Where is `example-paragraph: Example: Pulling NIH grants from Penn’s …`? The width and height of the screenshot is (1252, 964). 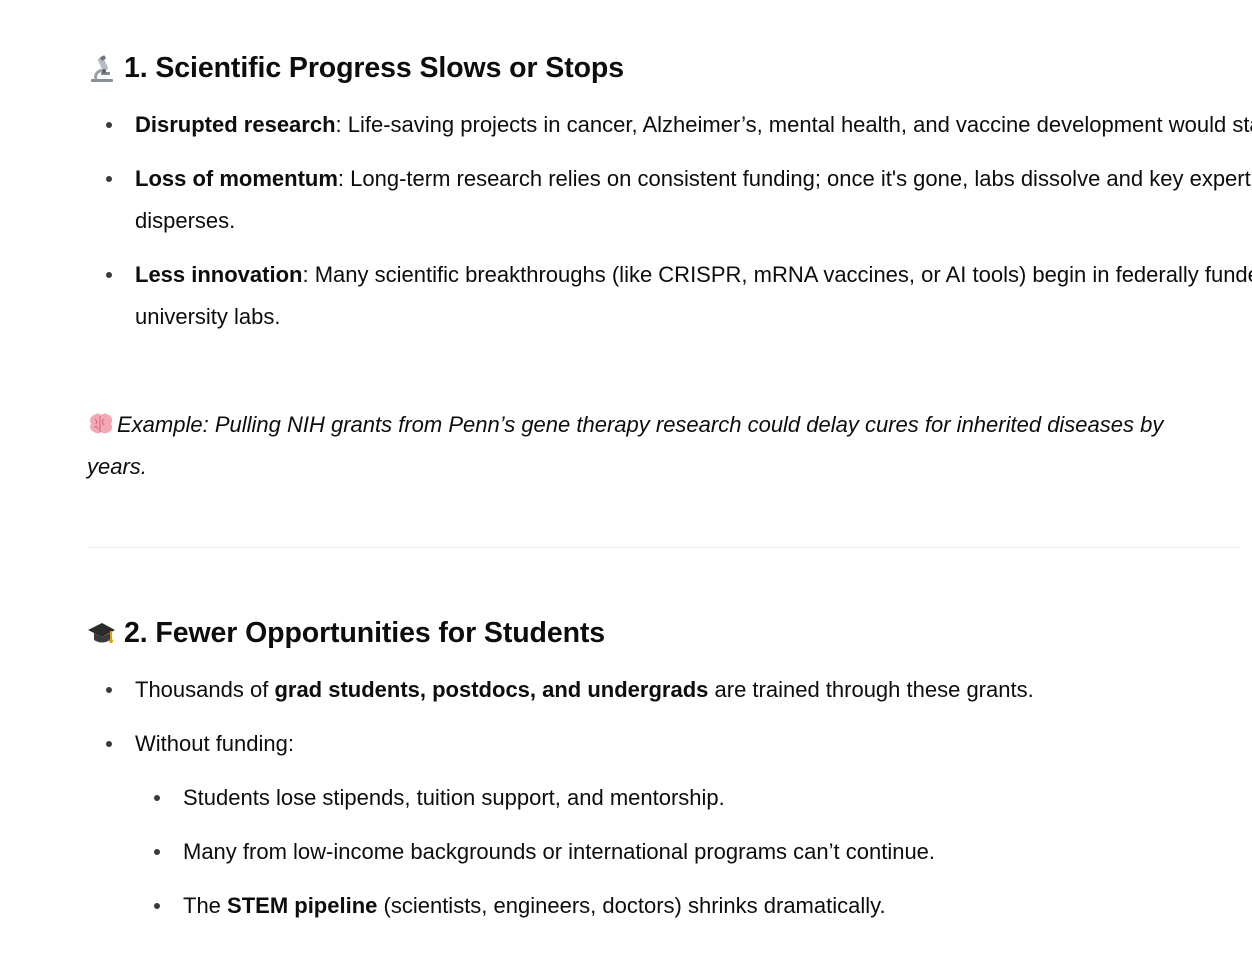
example-paragraph: Example: Pulling NIH grants from Penn’s … is located at coordinates (642, 446).